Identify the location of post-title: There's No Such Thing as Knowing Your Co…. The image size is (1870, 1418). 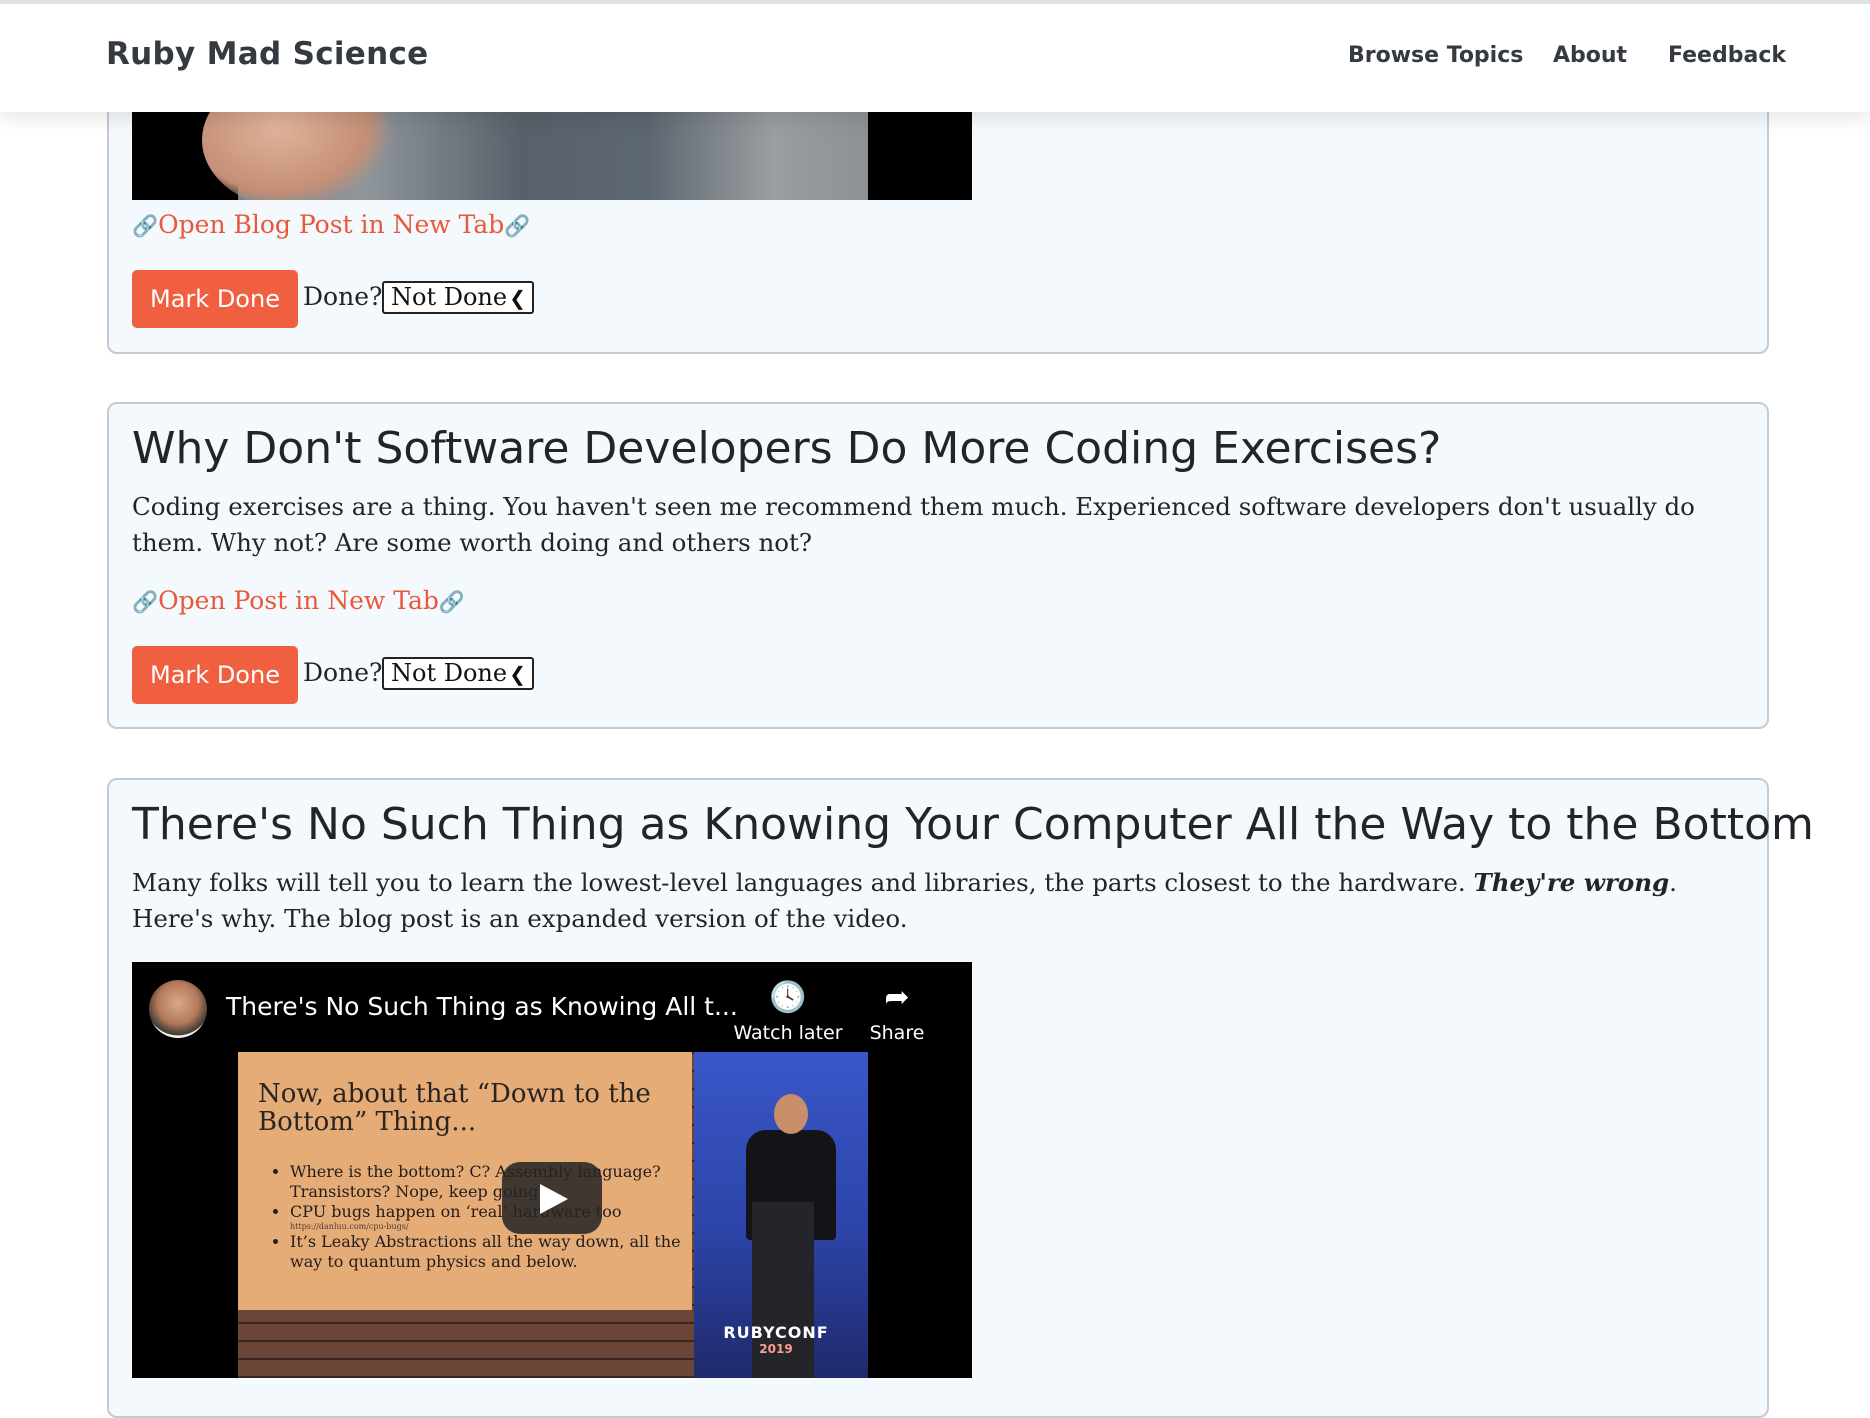
(973, 824).